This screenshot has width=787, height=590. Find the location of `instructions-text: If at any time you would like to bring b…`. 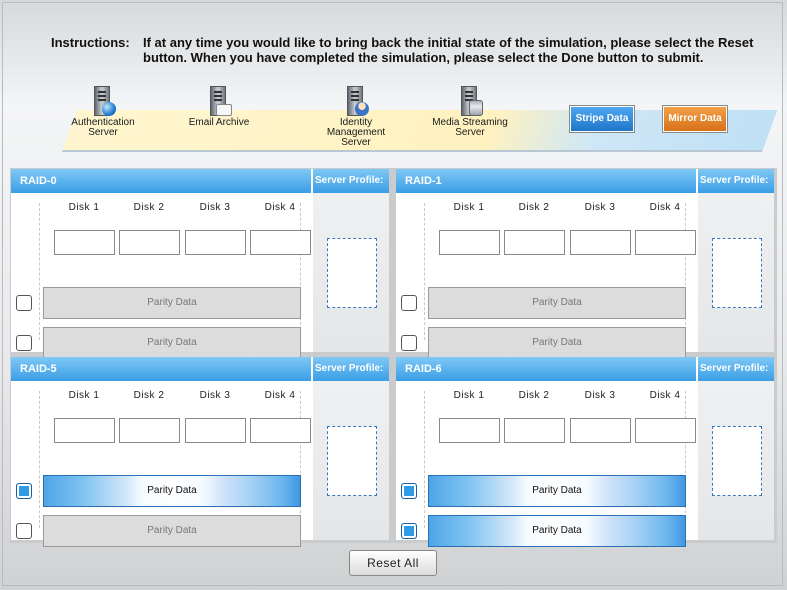

instructions-text: If at any time you would like to bring b… is located at coordinates (448, 50).